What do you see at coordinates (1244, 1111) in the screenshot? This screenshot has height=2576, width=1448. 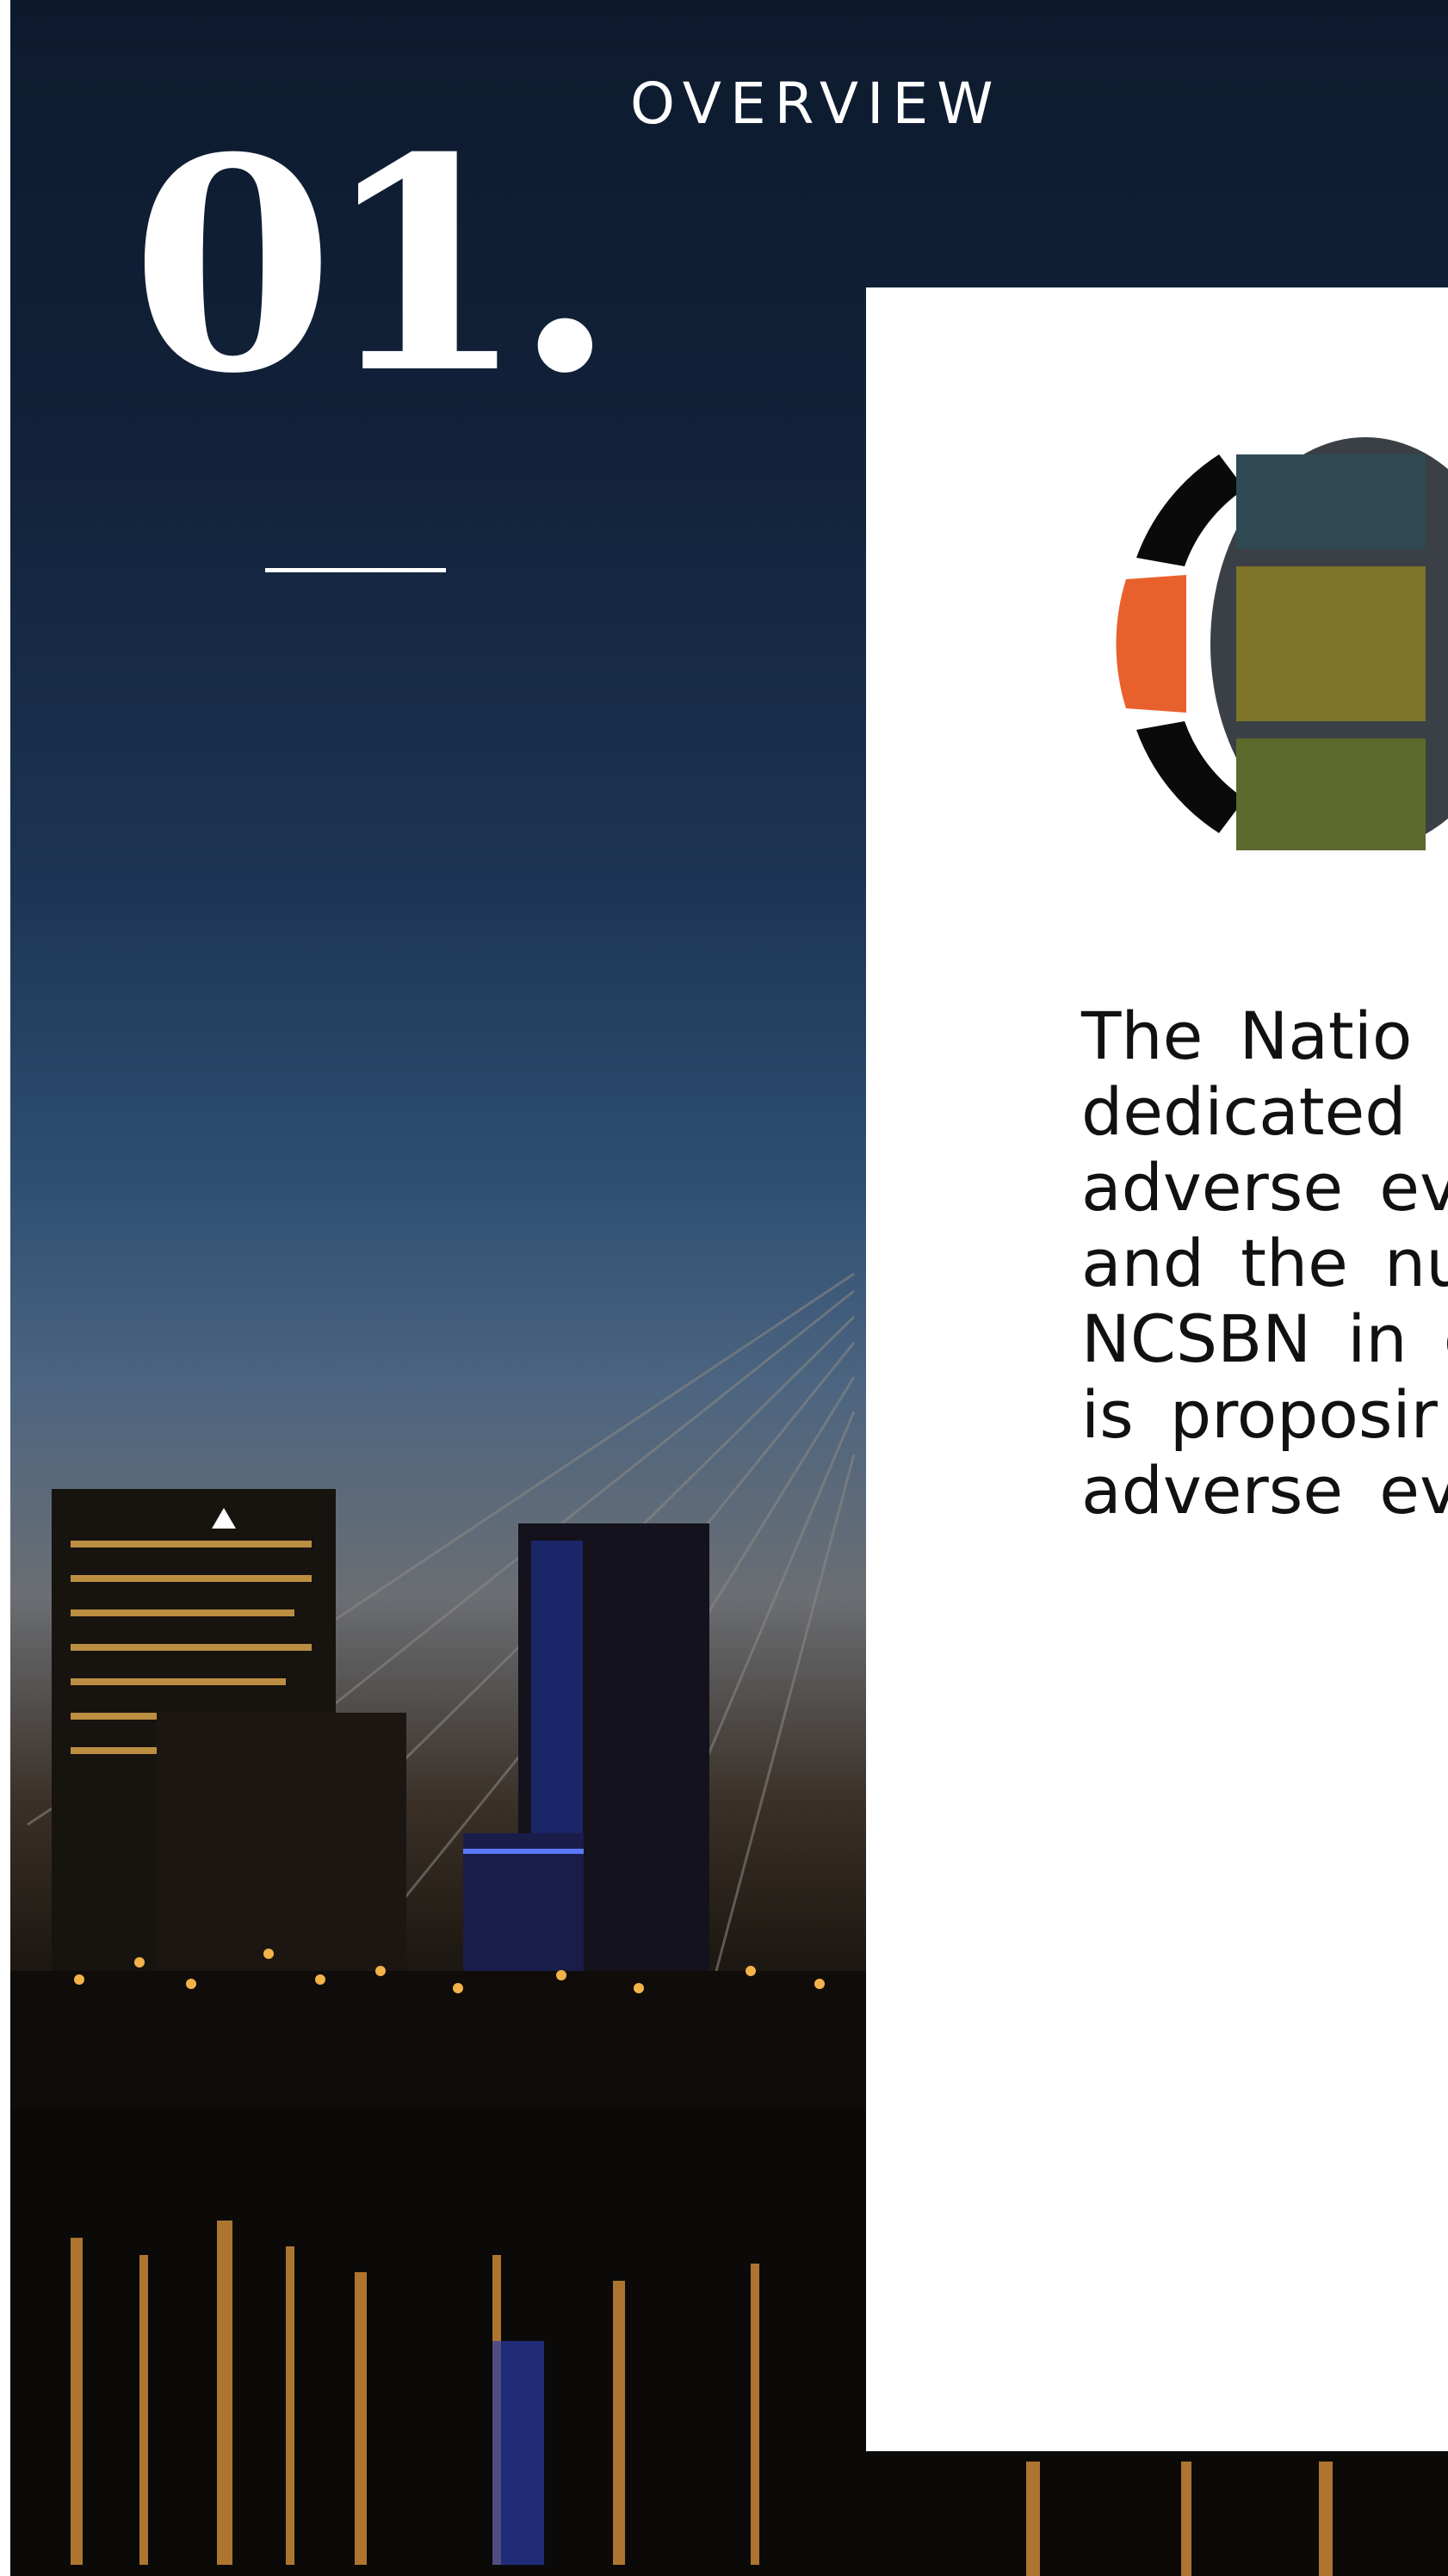 I see `body-line: dedicated` at bounding box center [1244, 1111].